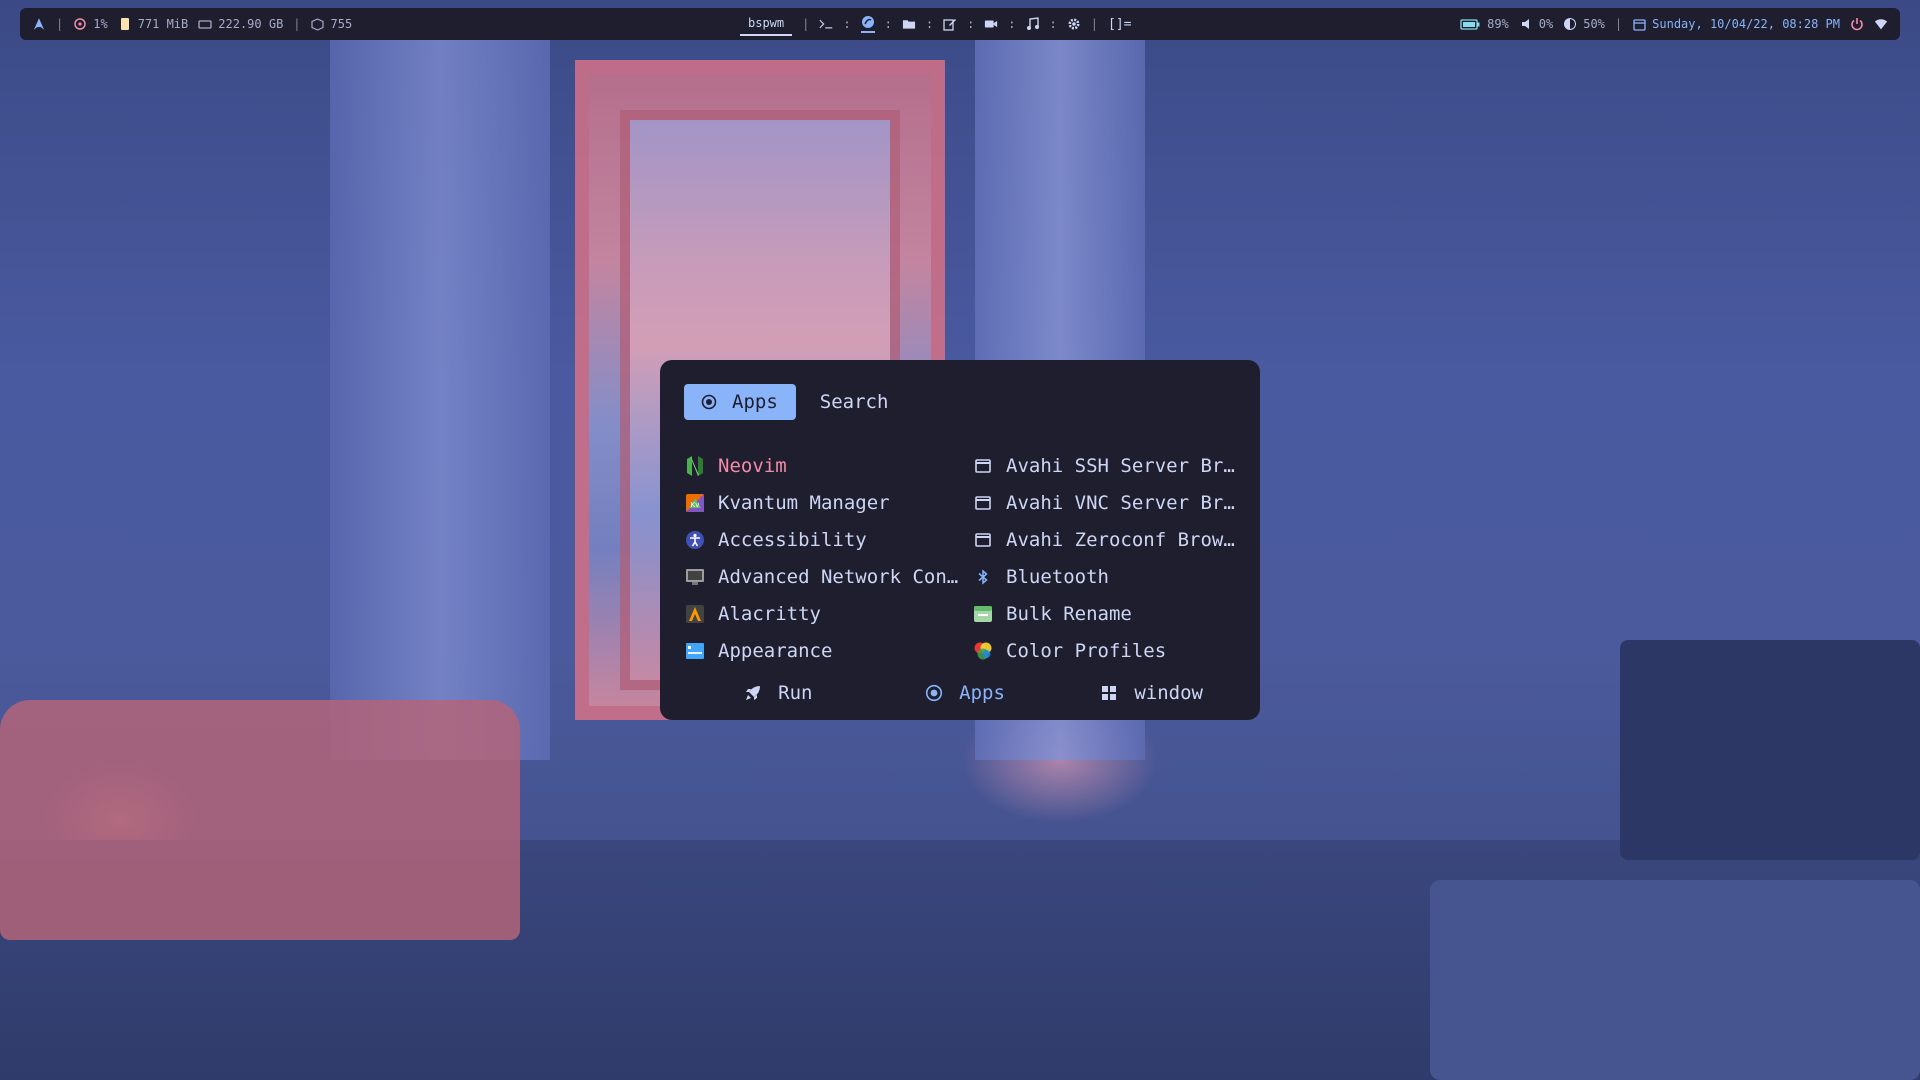 Image resolution: width=1920 pixels, height=1080 pixels. I want to click on run-mode-button: Run, so click(777, 693).